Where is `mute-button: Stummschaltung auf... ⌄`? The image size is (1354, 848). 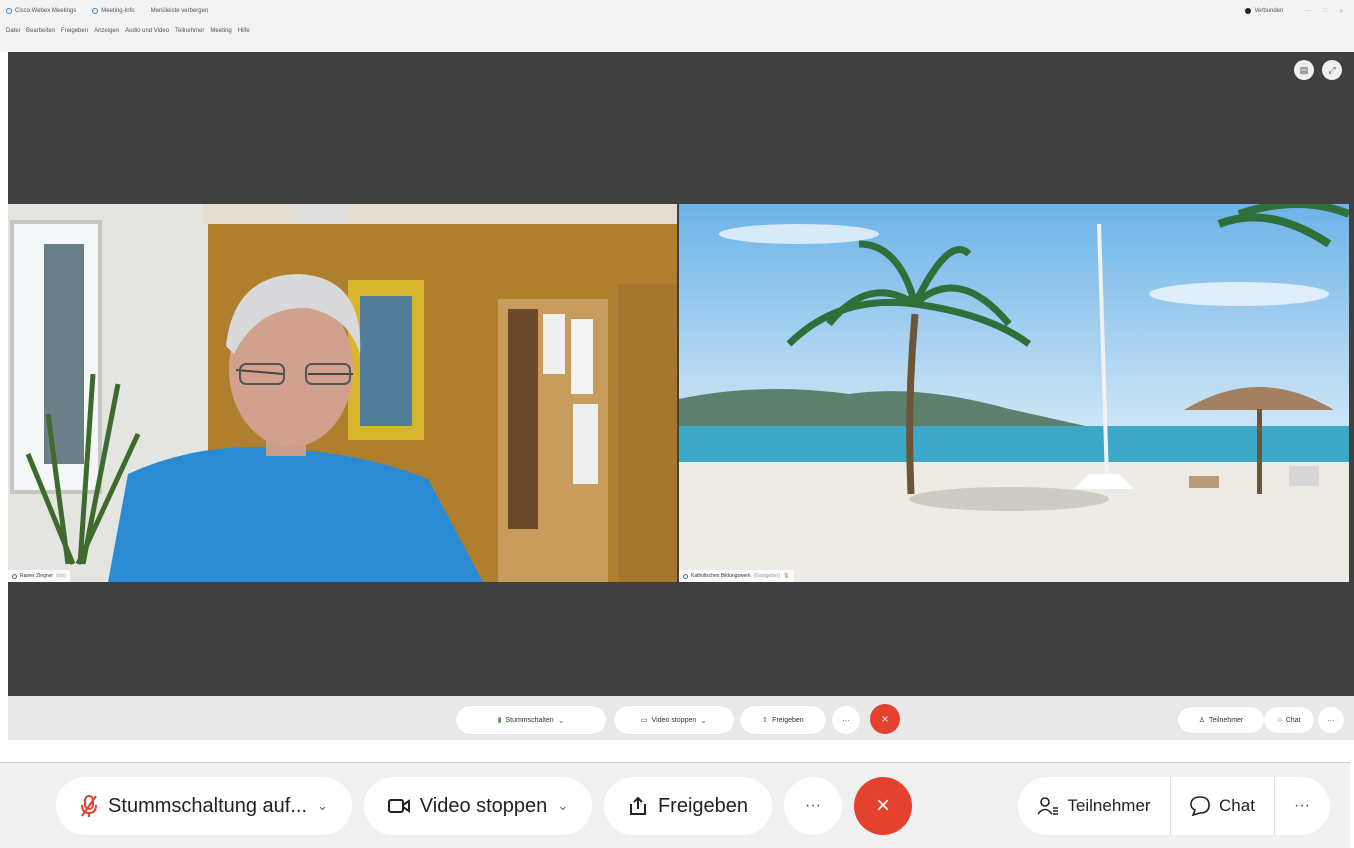
mute-button: Stummschaltung auf... ⌄ is located at coordinates (204, 806).